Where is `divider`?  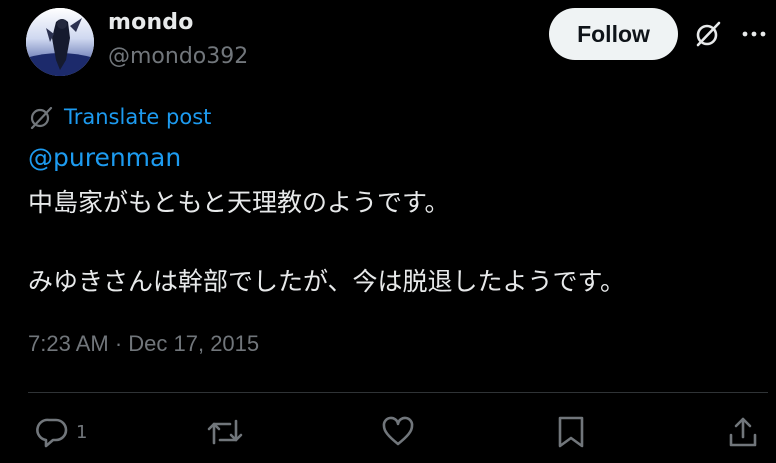 divider is located at coordinates (398, 392).